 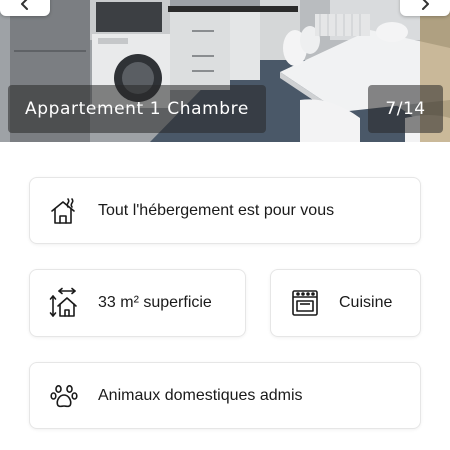 What do you see at coordinates (200, 395) in the screenshot?
I see `feature-pets-allowed-label: Animaux domestiques admis` at bounding box center [200, 395].